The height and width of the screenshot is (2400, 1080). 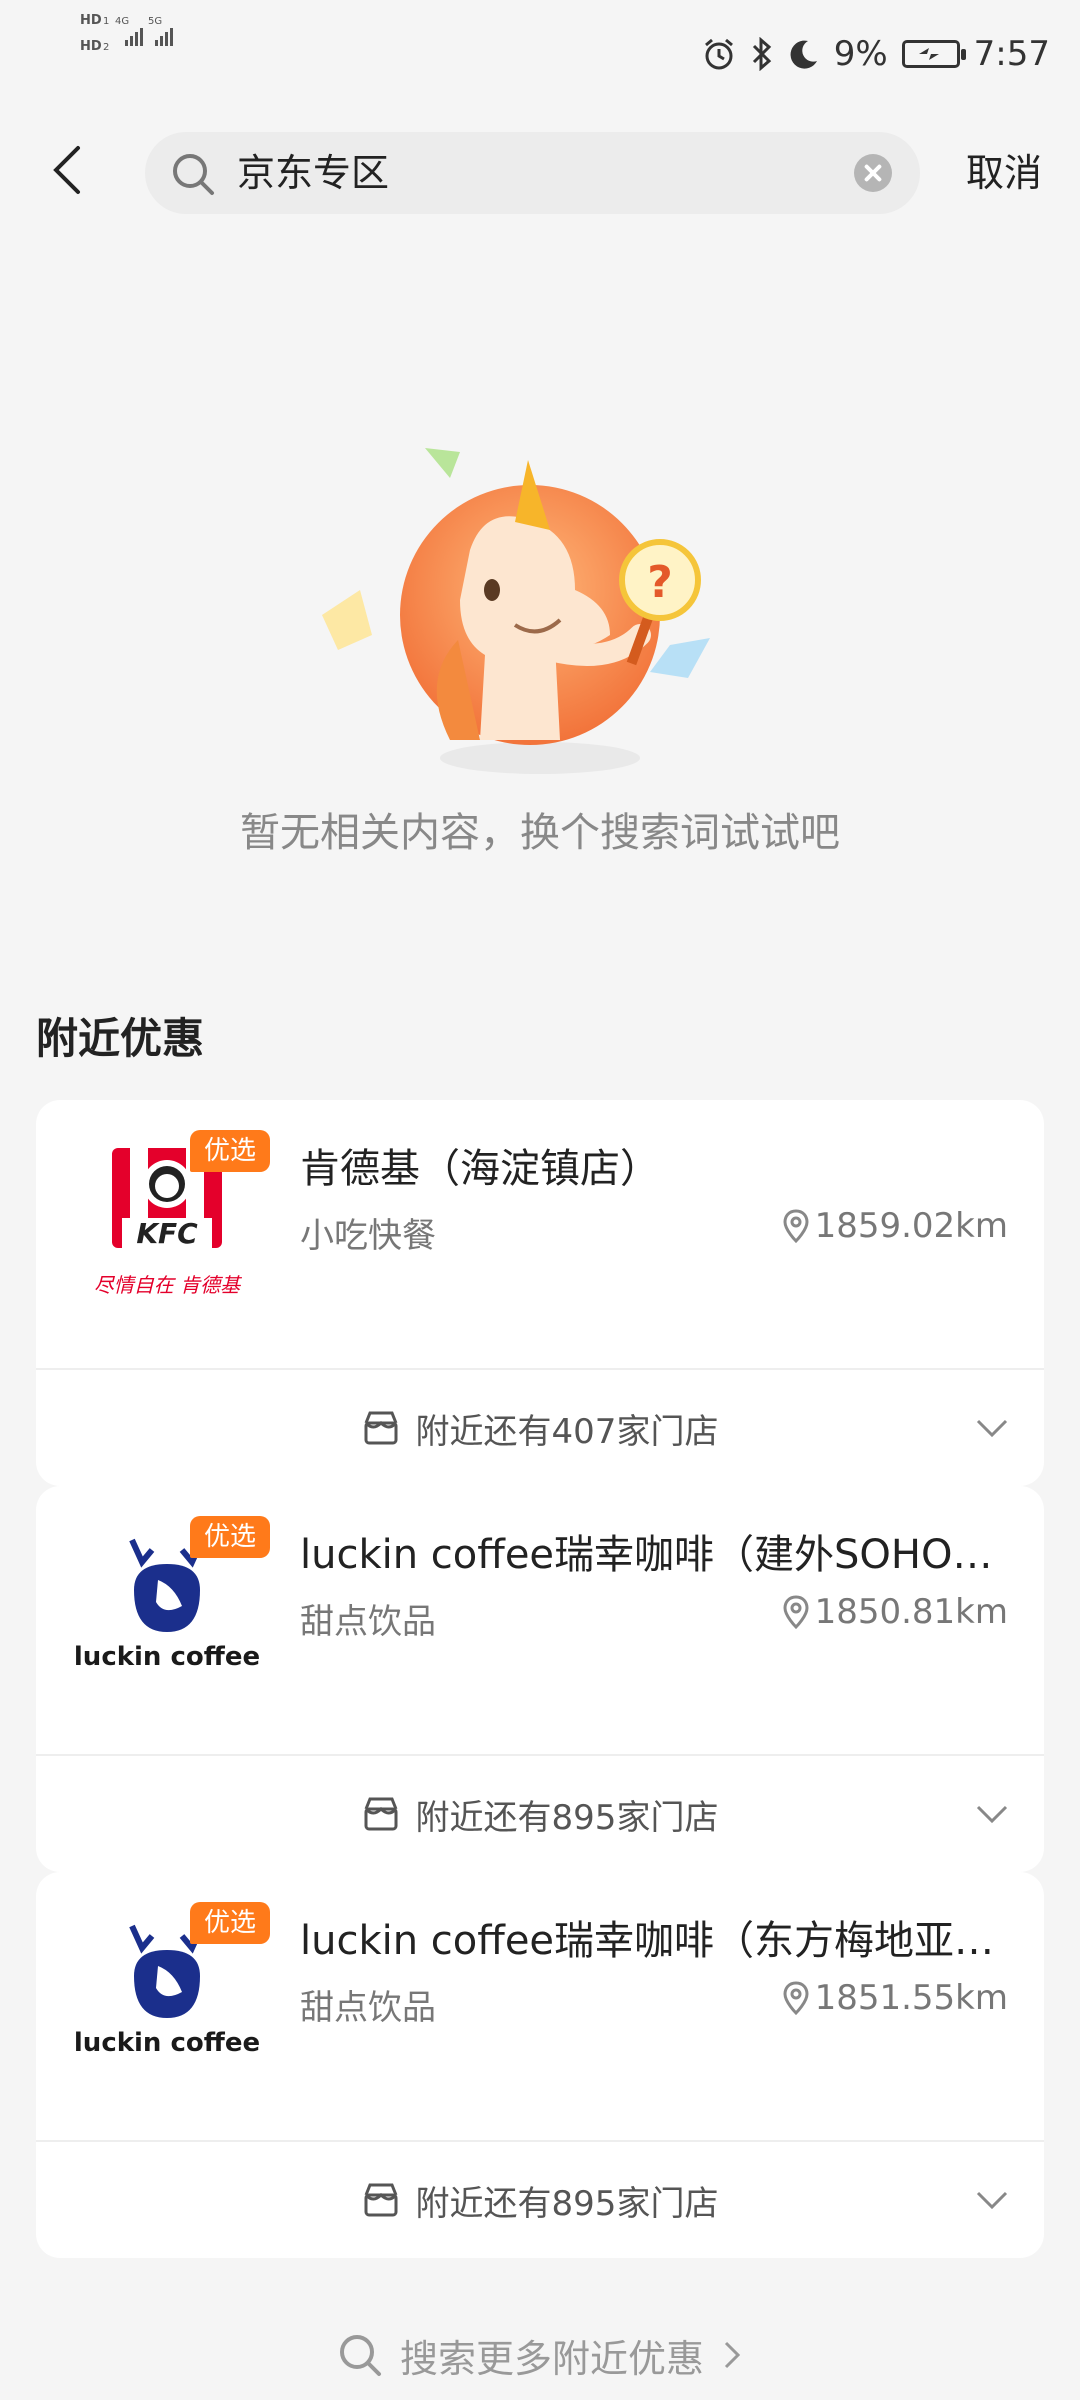 I want to click on search-more-button: 搜索更多附近优惠, so click(x=540, y=2355).